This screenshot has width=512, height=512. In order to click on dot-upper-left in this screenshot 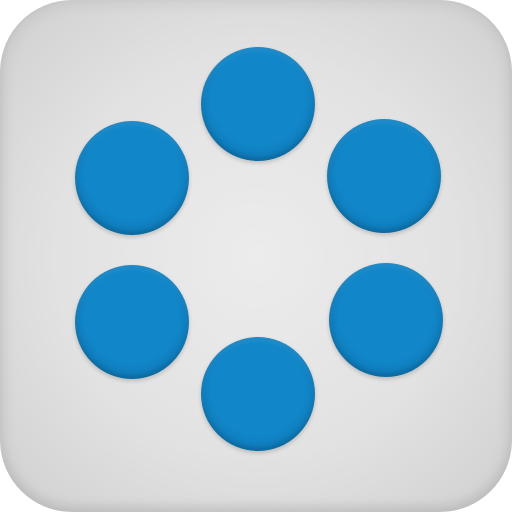, I will do `click(132, 178)`.